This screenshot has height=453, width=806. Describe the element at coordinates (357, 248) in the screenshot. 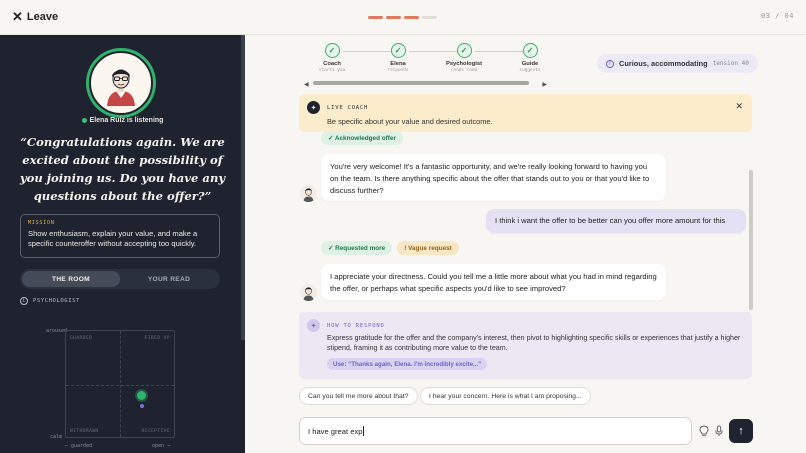

I see `tag-requested-more: ✓ Requested more` at that location.